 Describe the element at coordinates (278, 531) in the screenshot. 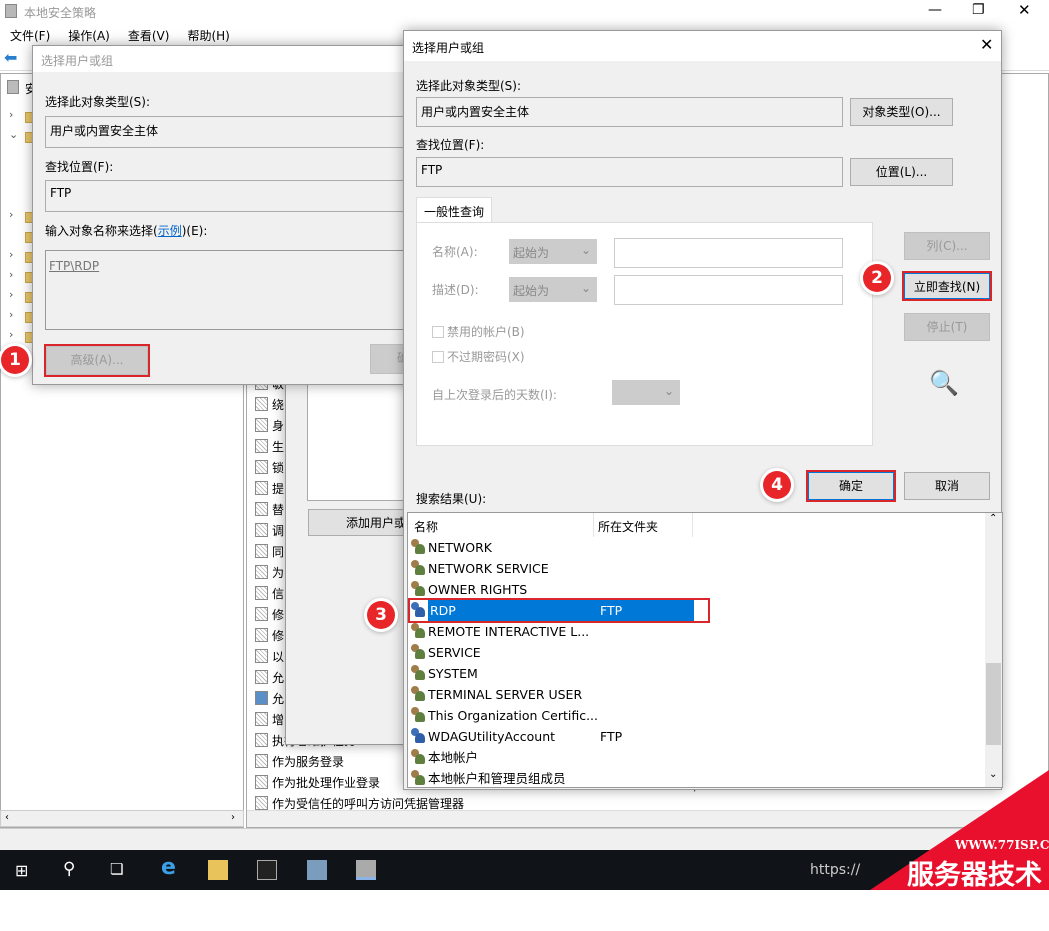

I see `policy-name: 调` at that location.